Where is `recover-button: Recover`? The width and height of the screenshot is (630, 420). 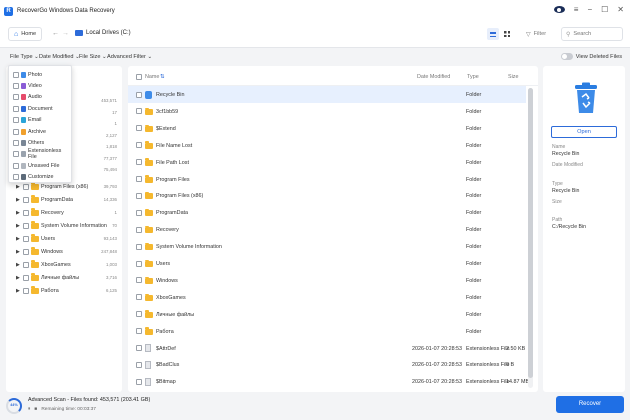
recover-button: Recover is located at coordinates (590, 404).